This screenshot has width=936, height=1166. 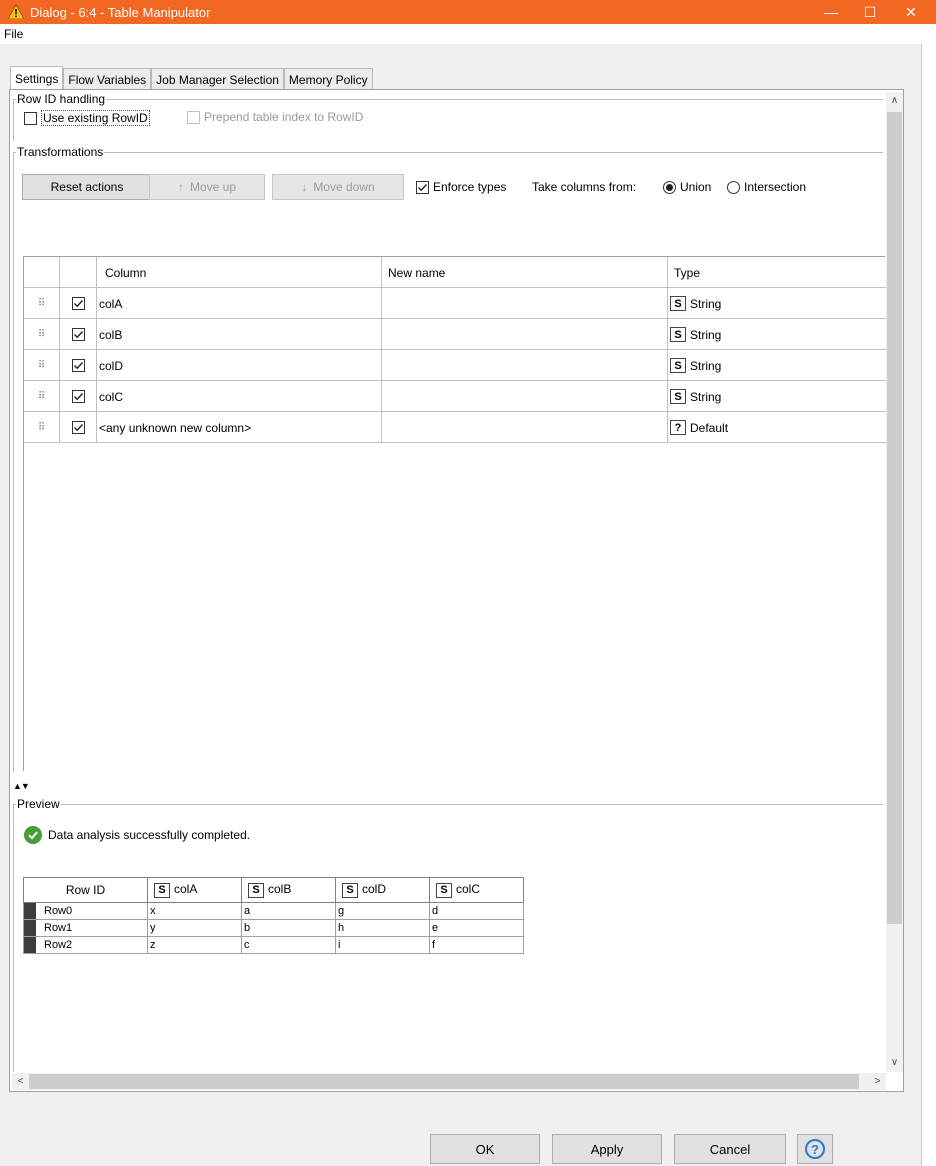 I want to click on apply-button: Apply, so click(x=607, y=1149).